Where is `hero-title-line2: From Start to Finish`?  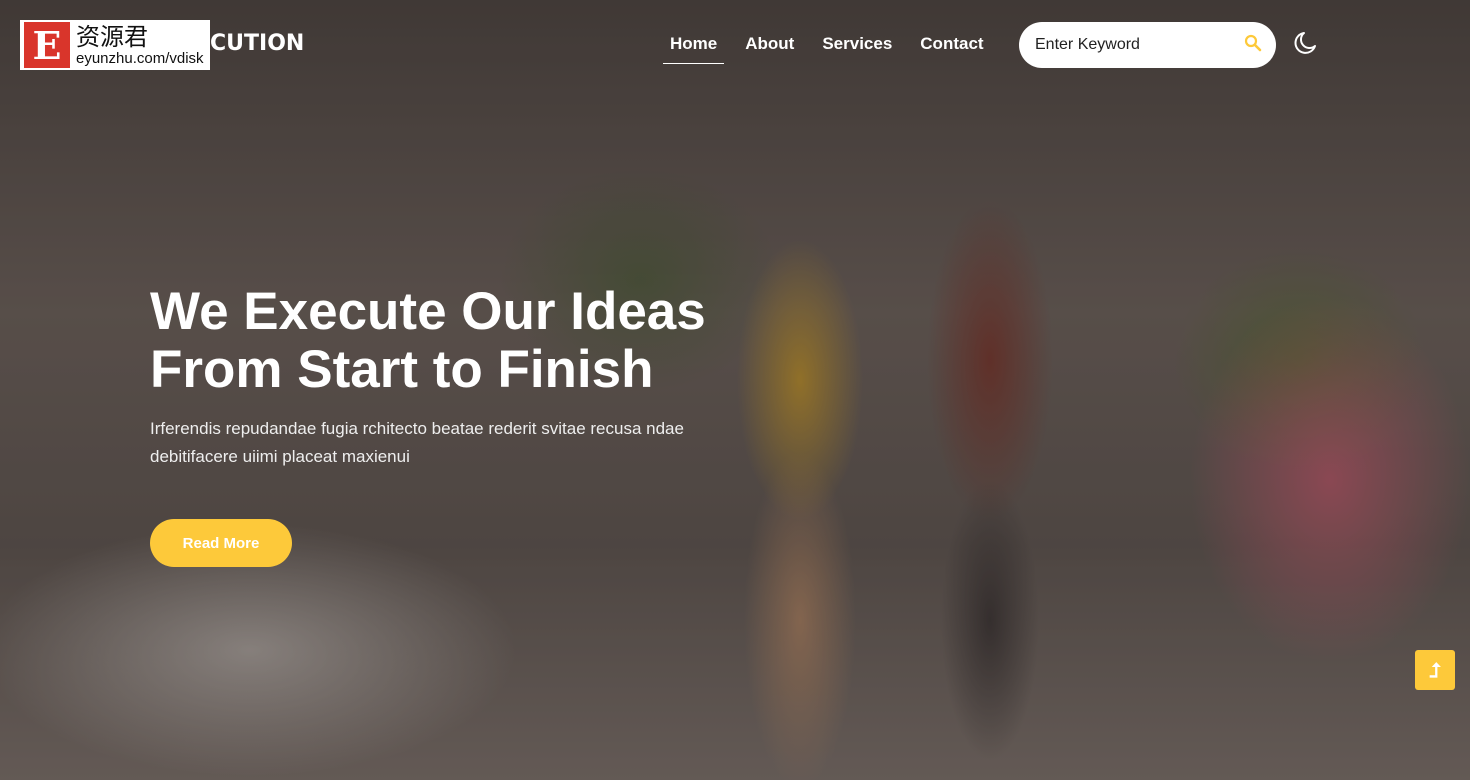
hero-title-line2: From Start to Finish is located at coordinates (402, 369).